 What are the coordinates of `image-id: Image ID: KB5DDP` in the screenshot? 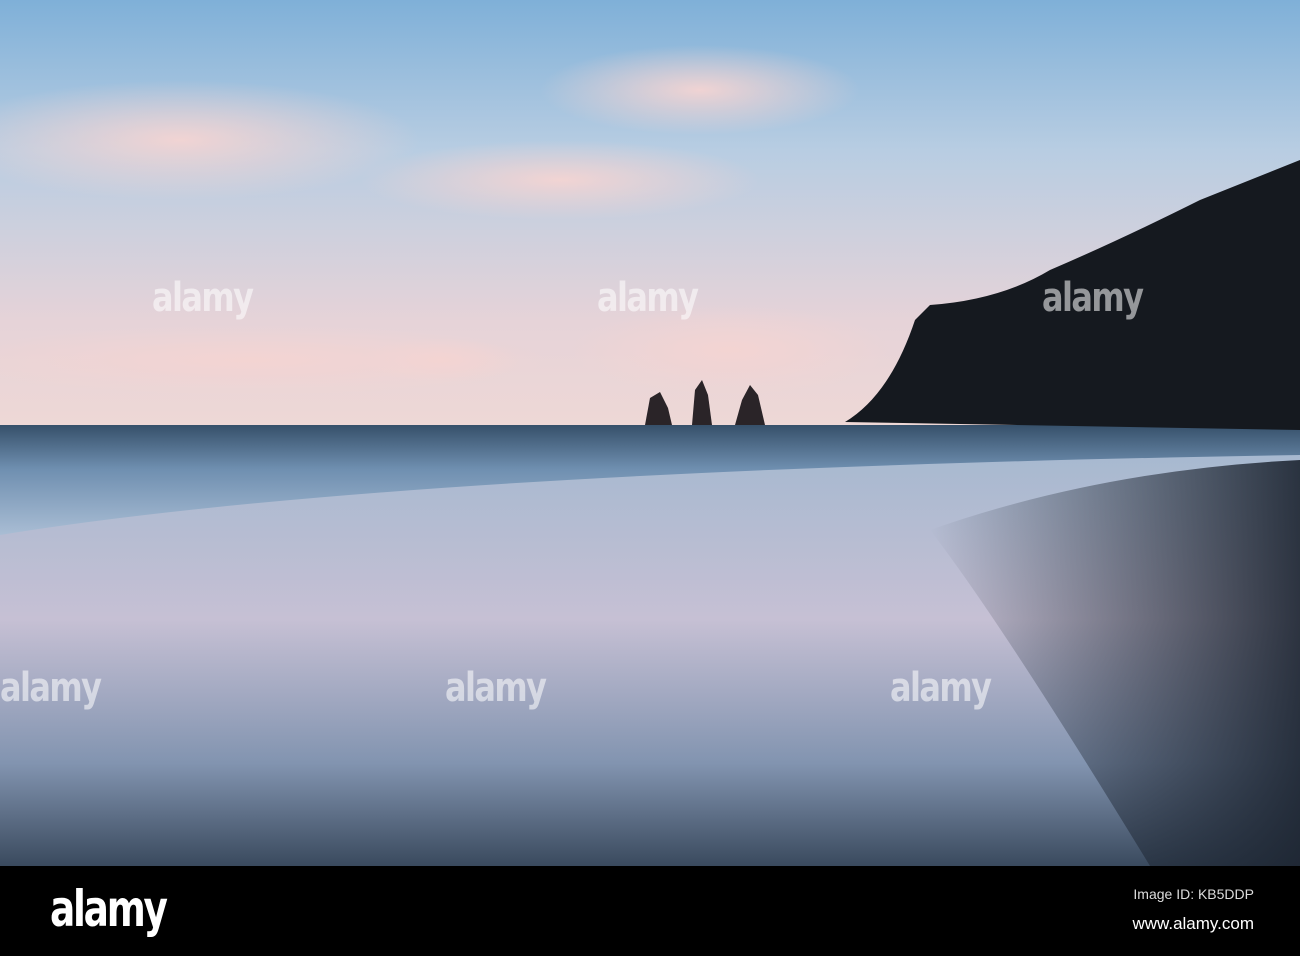 It's located at (1193, 894).